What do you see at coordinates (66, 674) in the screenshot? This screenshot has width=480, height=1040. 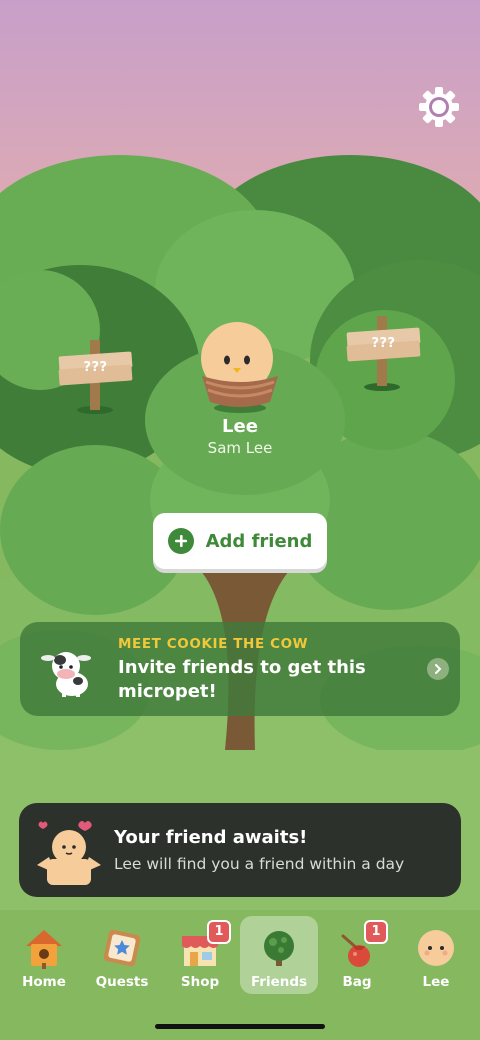 I see `cow-icon` at bounding box center [66, 674].